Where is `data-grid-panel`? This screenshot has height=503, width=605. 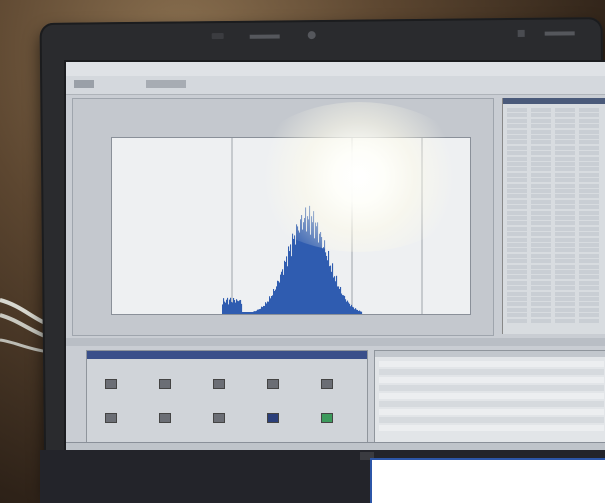 data-grid-panel is located at coordinates (553, 216).